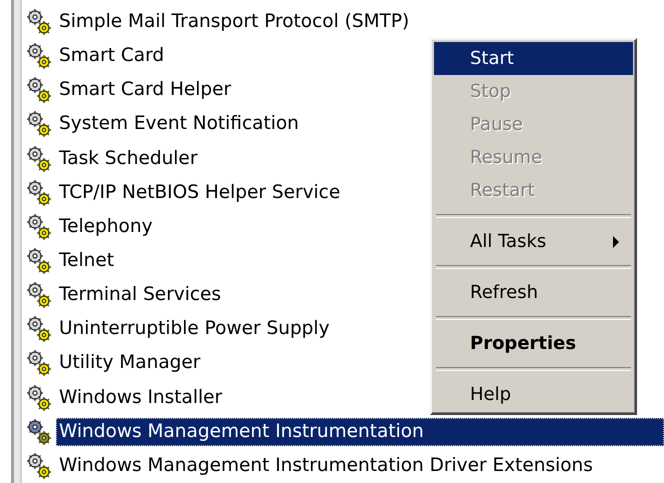  I want to click on service-item: Terminal Services, so click(140, 295).